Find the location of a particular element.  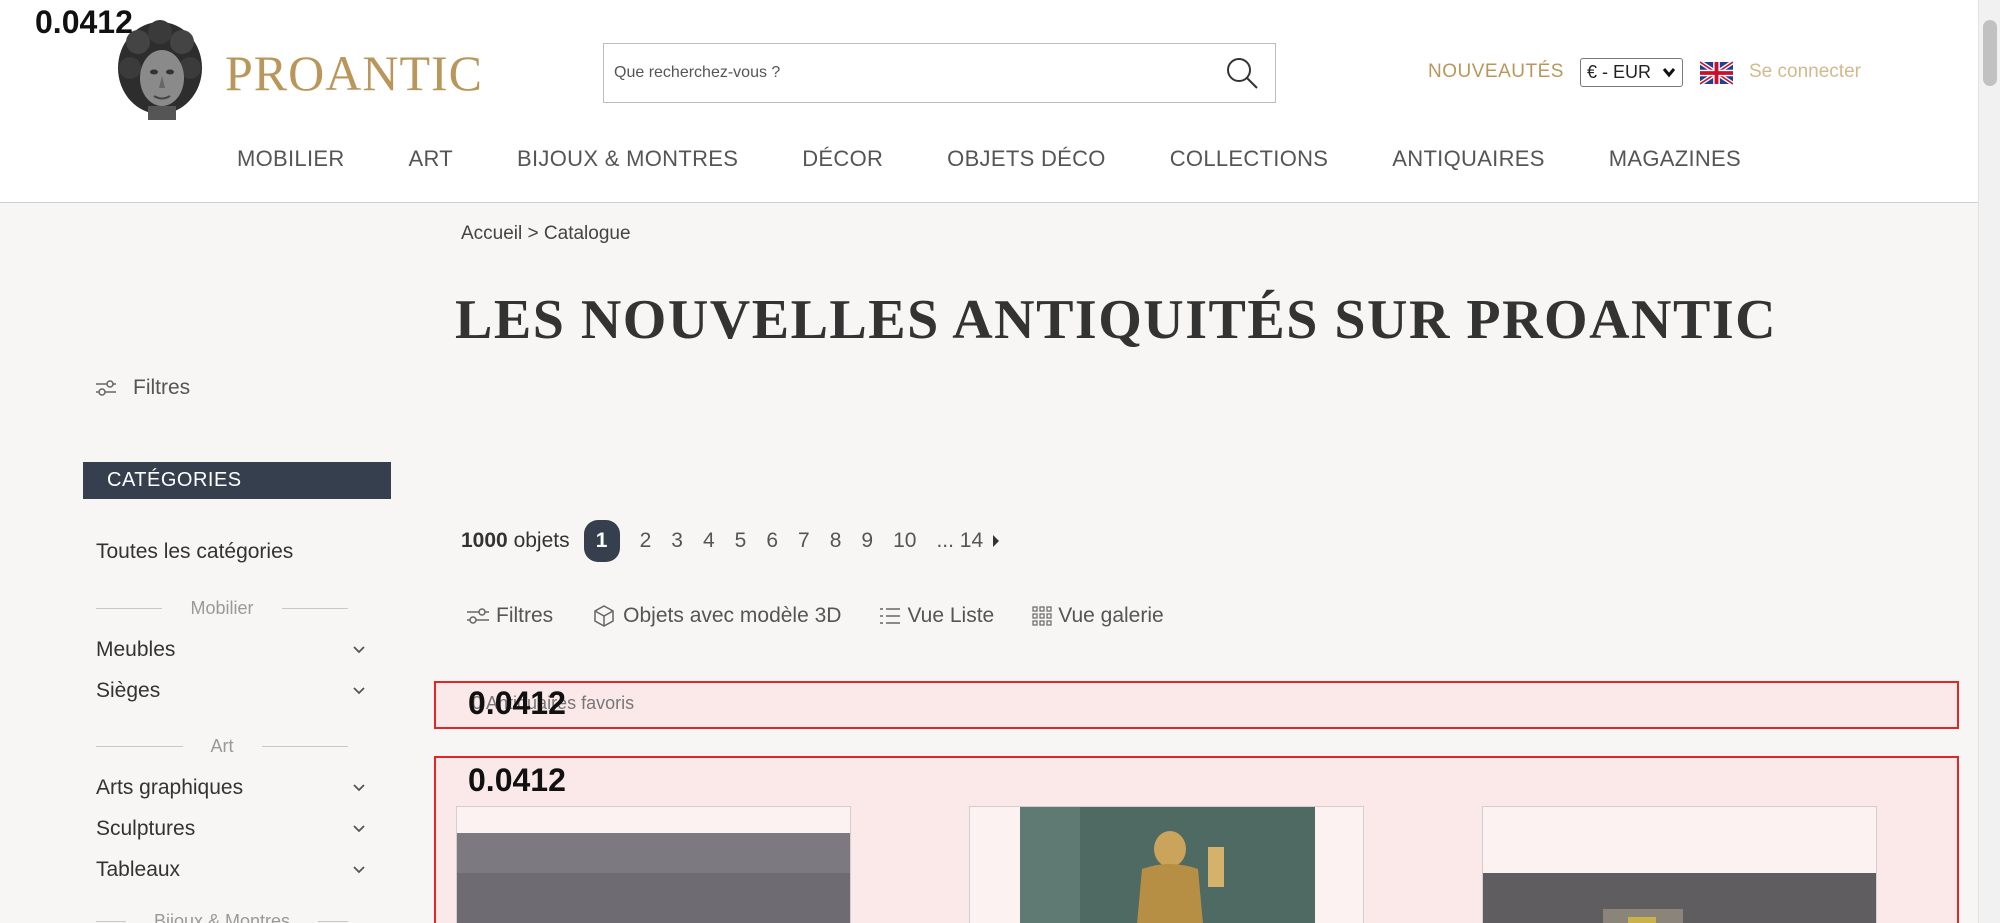

pagination: 1000 objets 1 2 3 4 5 6 7 8 9 10 ... 14 is located at coordinates (731, 541).